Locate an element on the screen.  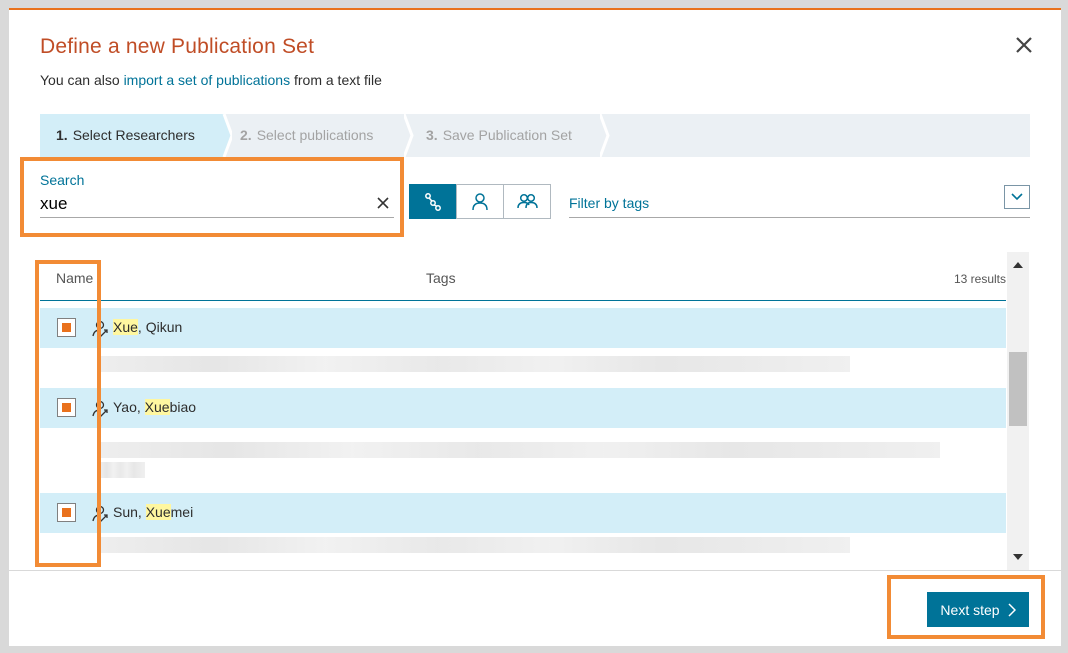
view-toggle-person is located at coordinates (480, 201).